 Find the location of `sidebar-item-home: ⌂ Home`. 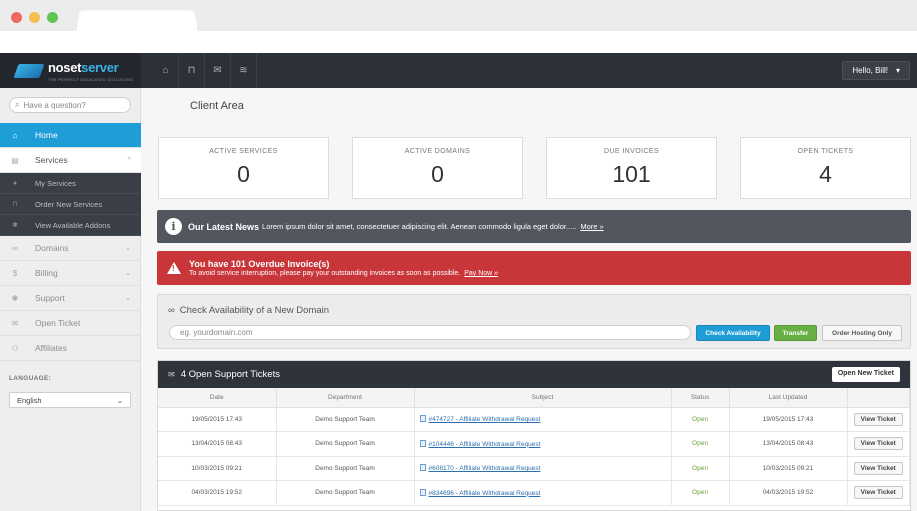

sidebar-item-home: ⌂ Home is located at coordinates (70, 135).